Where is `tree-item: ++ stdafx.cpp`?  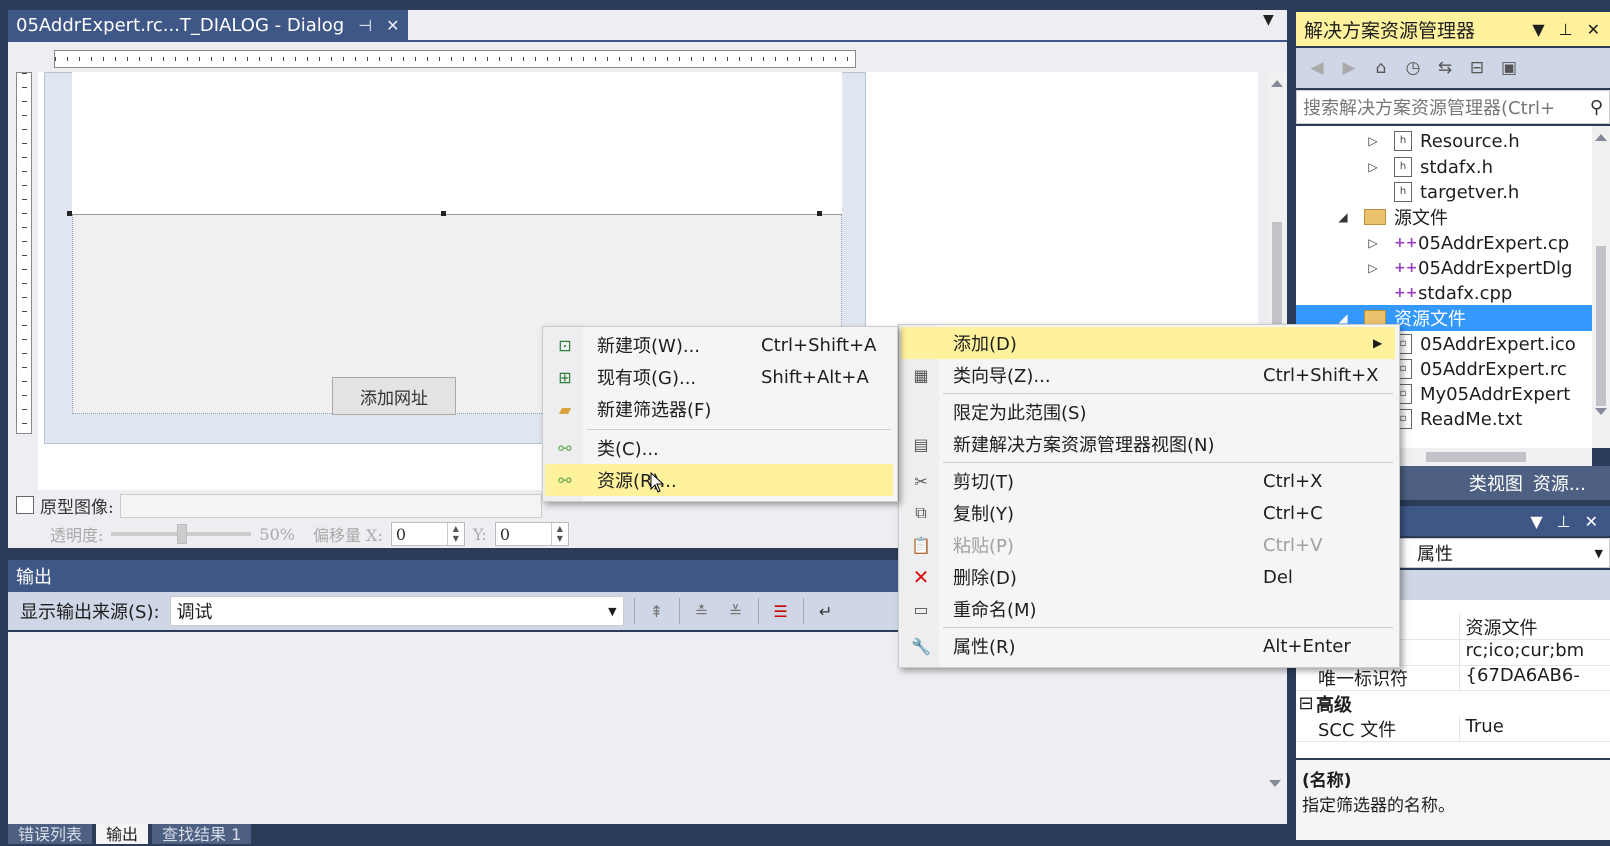 tree-item: ++ stdafx.cpp is located at coordinates (1444, 293).